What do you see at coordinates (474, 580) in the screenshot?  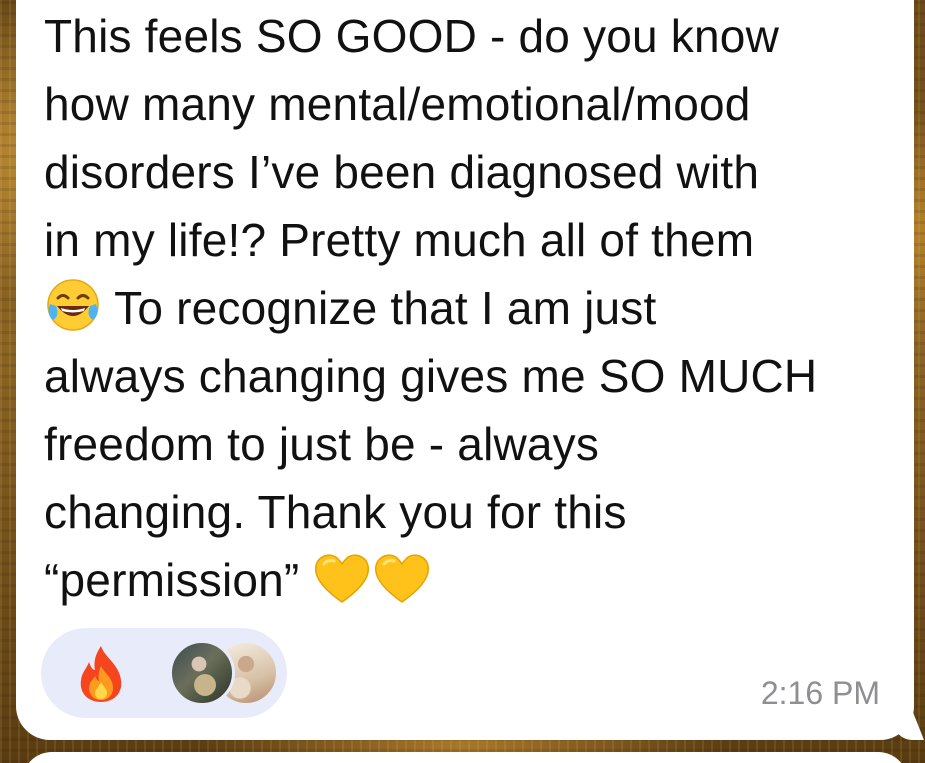 I see `message-line-9: “permission”` at bounding box center [474, 580].